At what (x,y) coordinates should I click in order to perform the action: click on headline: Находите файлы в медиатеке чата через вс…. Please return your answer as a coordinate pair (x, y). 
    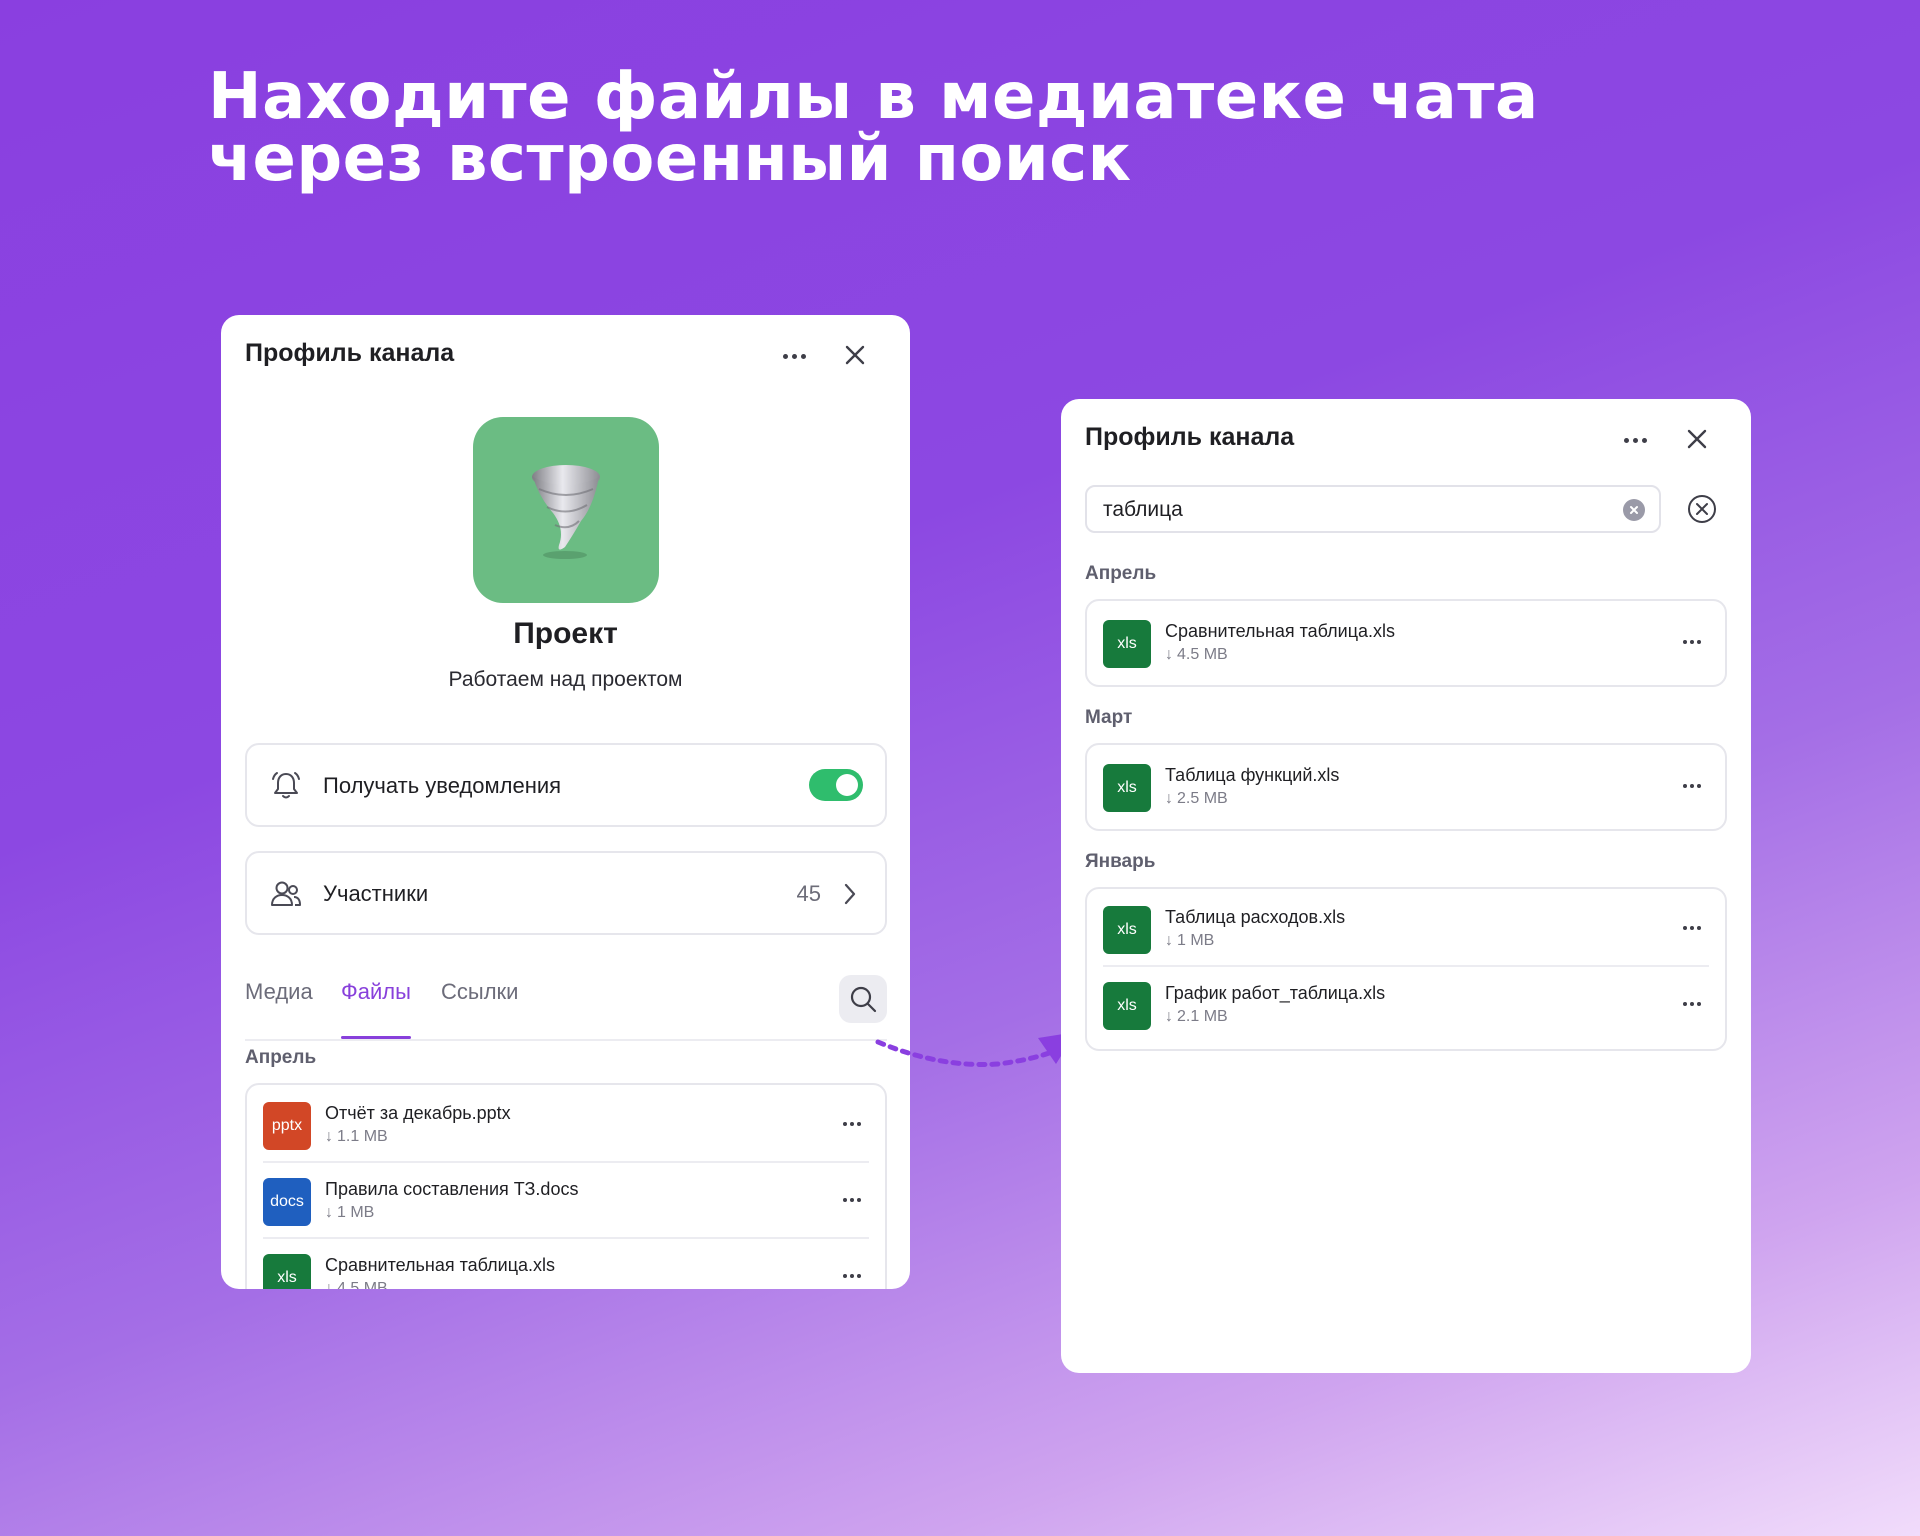
    Looking at the image, I should click on (873, 128).